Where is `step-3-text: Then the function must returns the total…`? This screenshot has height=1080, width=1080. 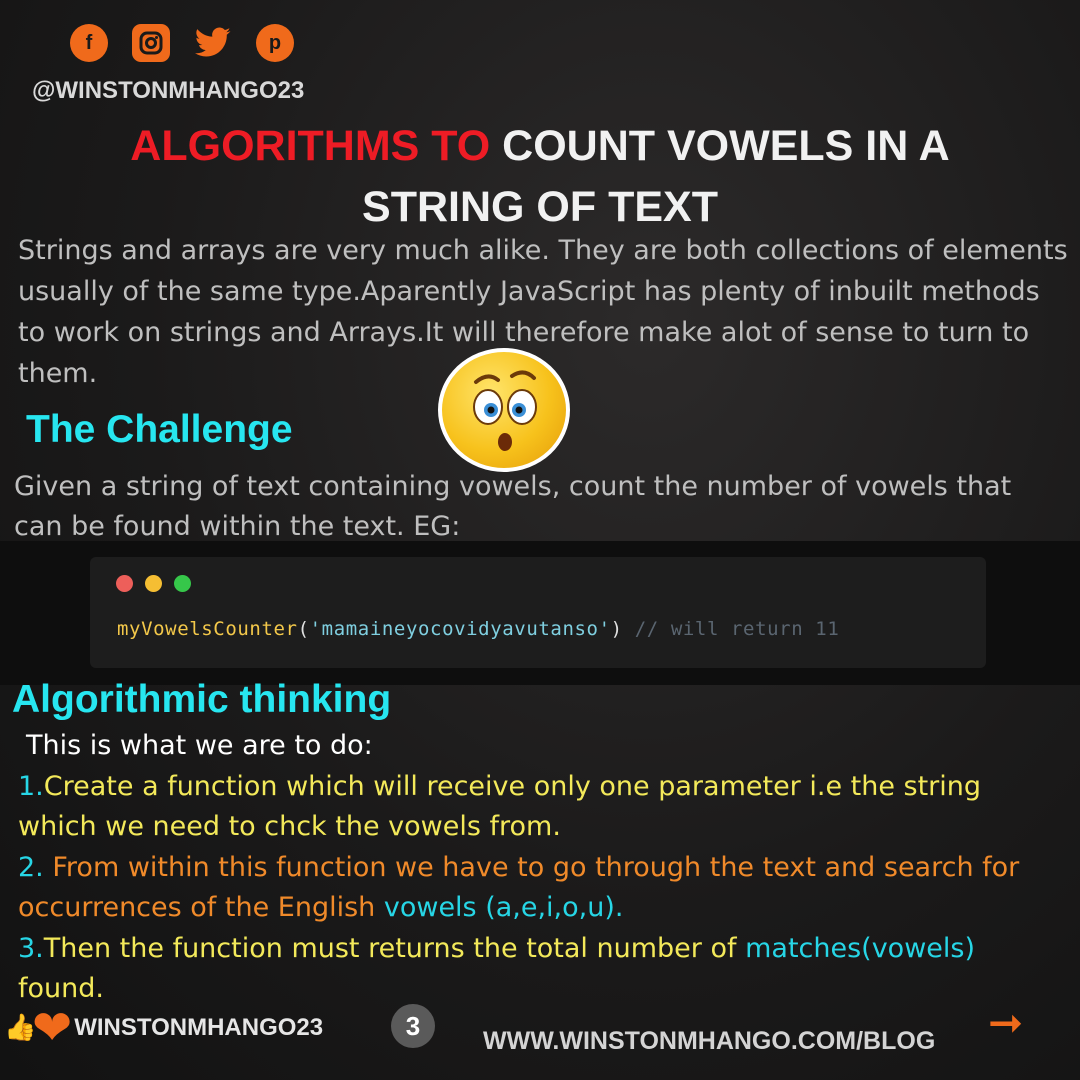
step-3-text: Then the function must returns the total… is located at coordinates (394, 948).